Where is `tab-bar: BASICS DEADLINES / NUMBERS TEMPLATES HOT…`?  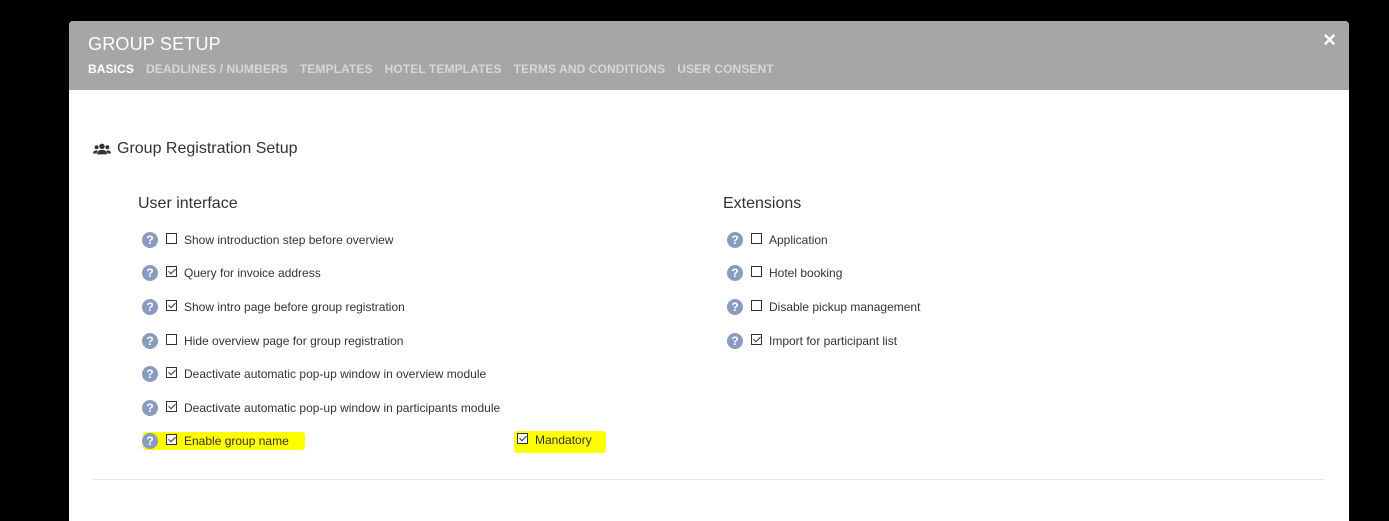
tab-bar: BASICS DEADLINES / NUMBERS TEMPLATES HOT… is located at coordinates (431, 69).